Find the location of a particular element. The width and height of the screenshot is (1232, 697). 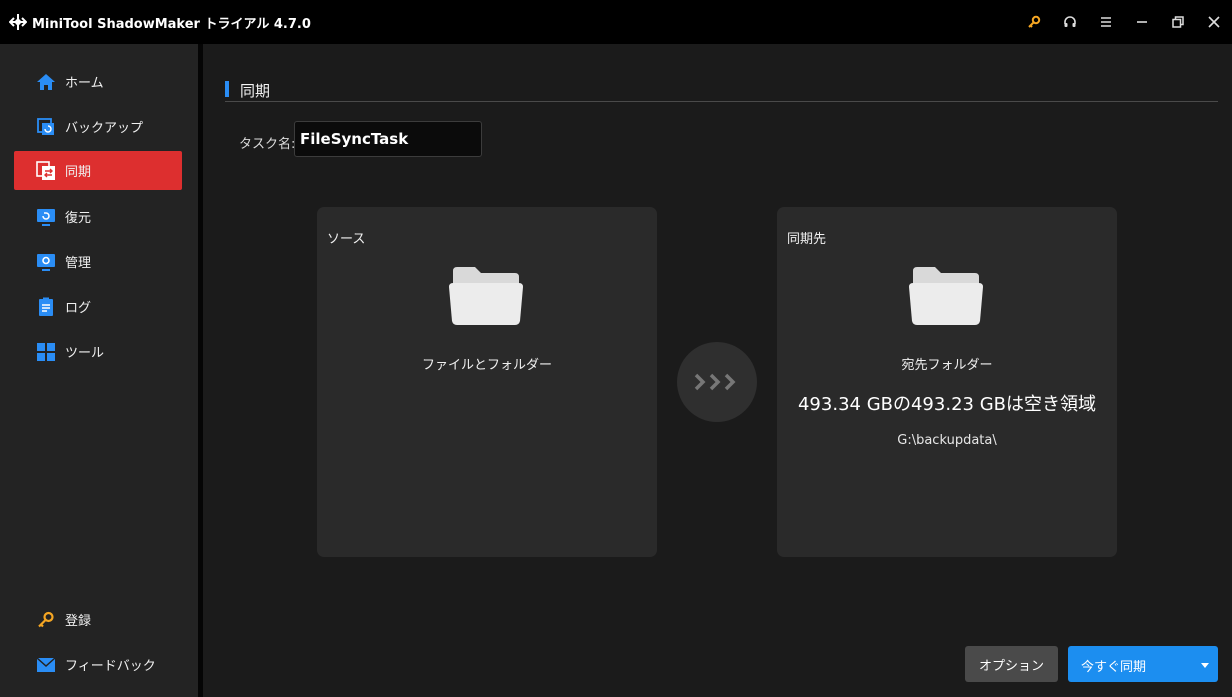

sidebar-item-label: 同期 is located at coordinates (78, 172).